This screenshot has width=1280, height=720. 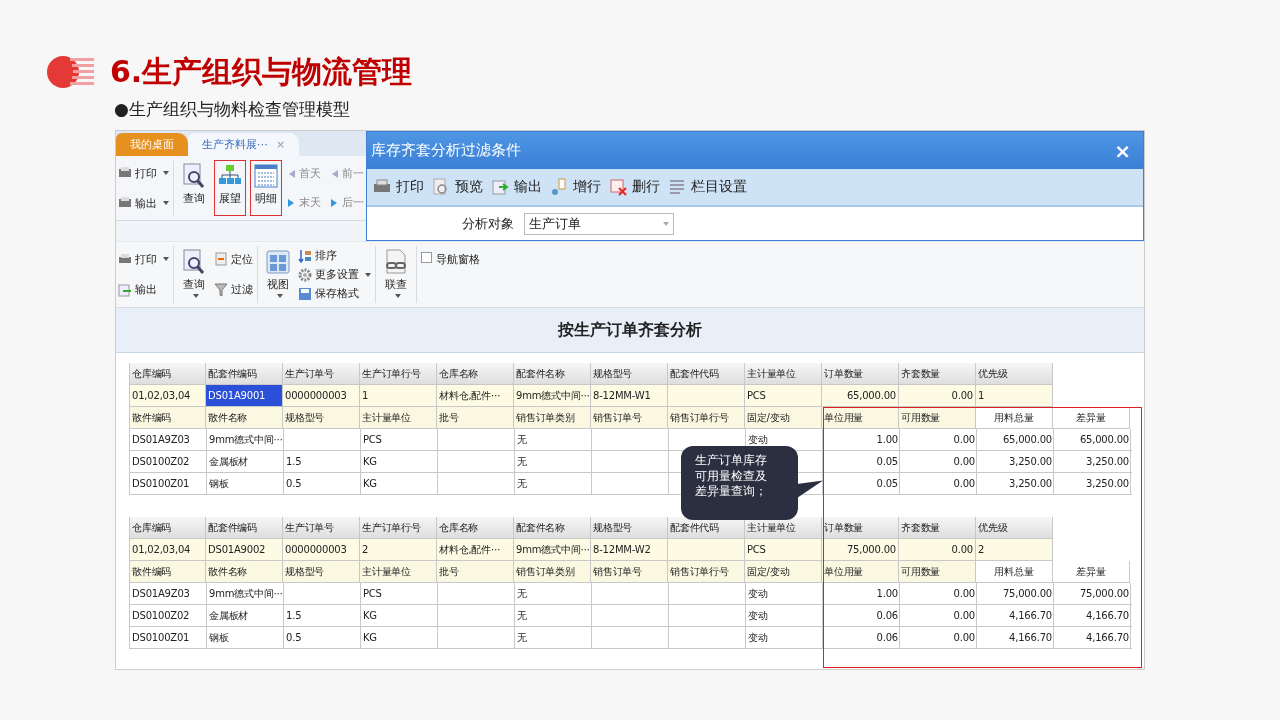 I want to click on column-header: 可用数量, so click(x=937, y=572).